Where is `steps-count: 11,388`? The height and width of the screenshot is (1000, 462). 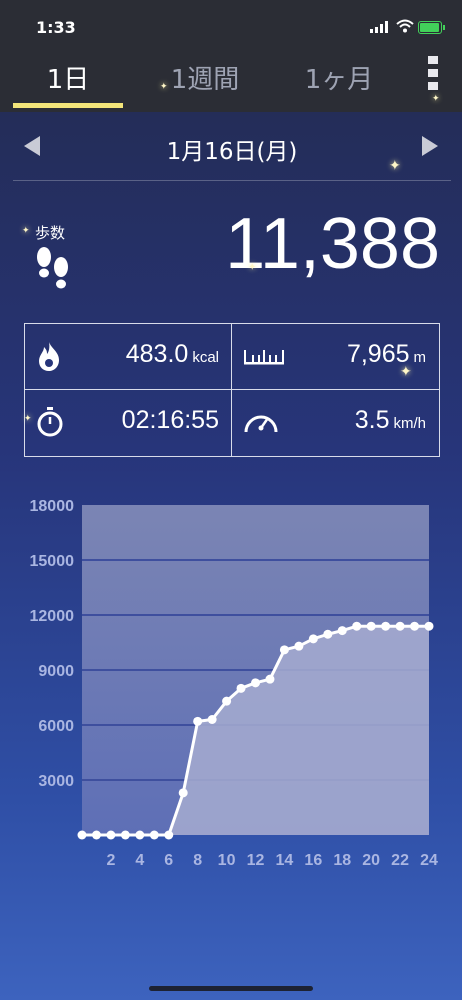 steps-count: 11,388 is located at coordinates (332, 244).